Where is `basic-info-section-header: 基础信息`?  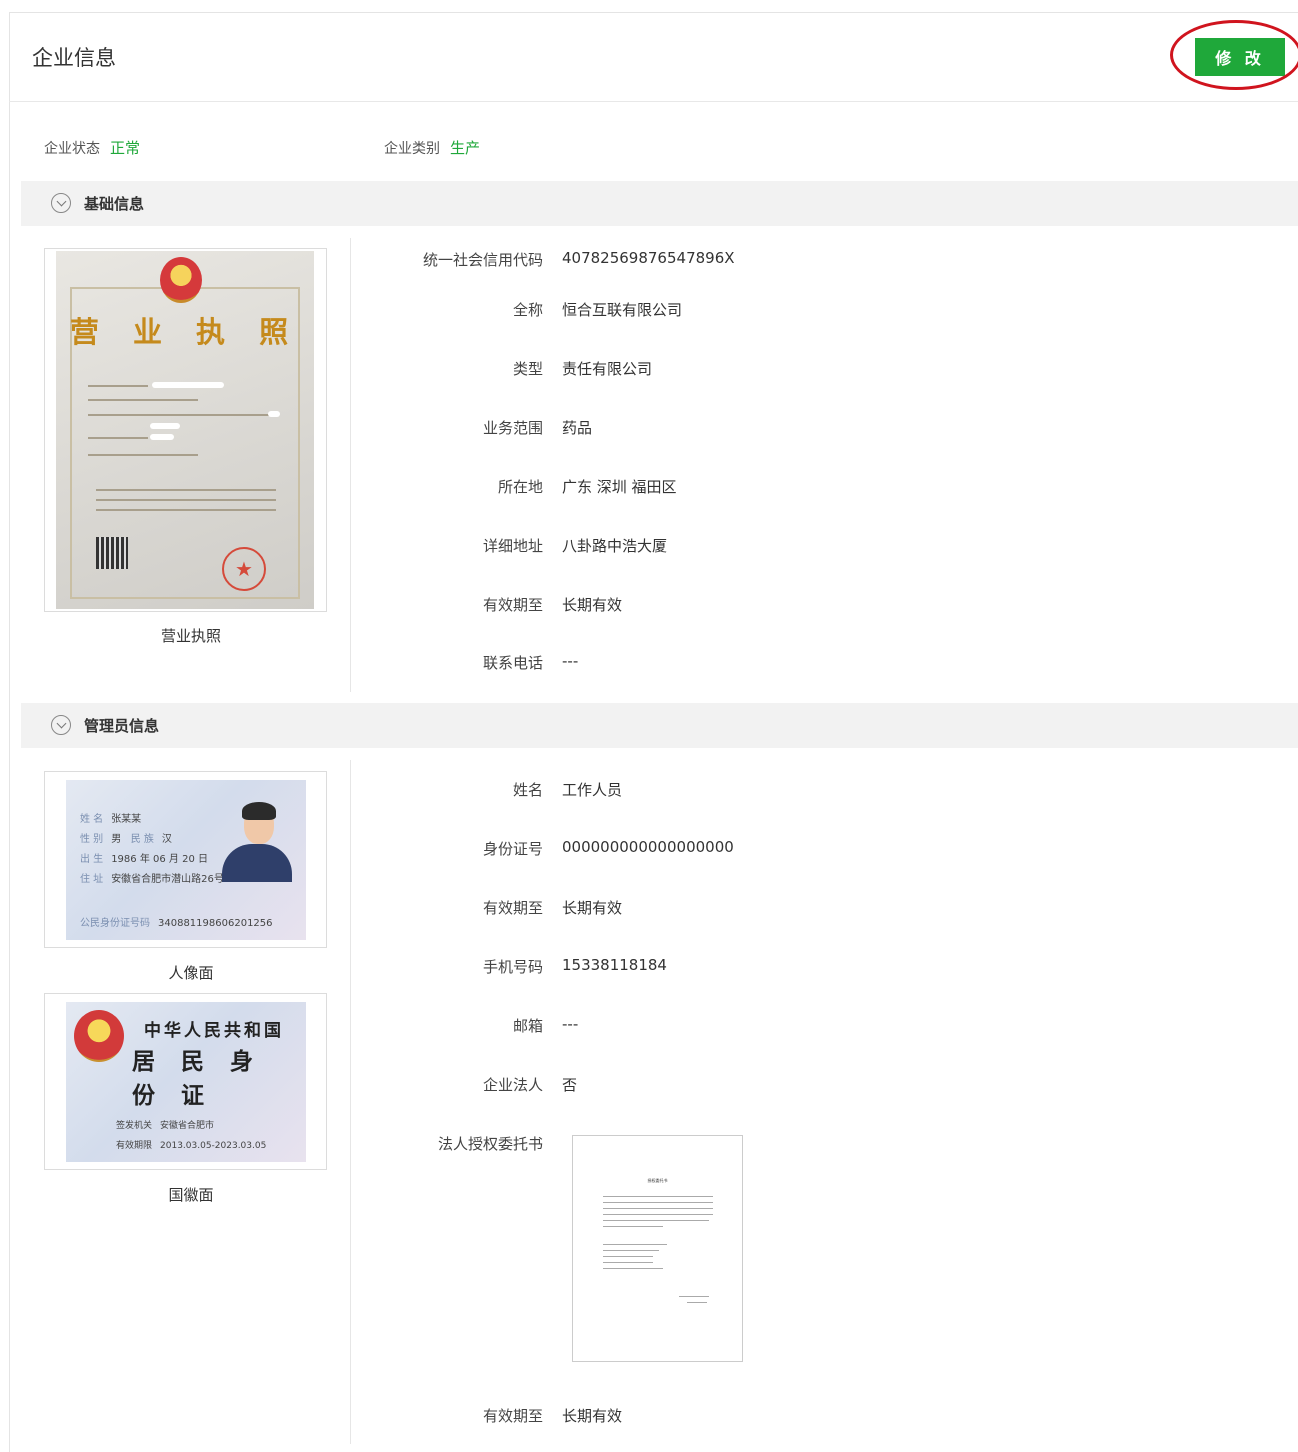 basic-info-section-header: 基础信息 is located at coordinates (659, 203).